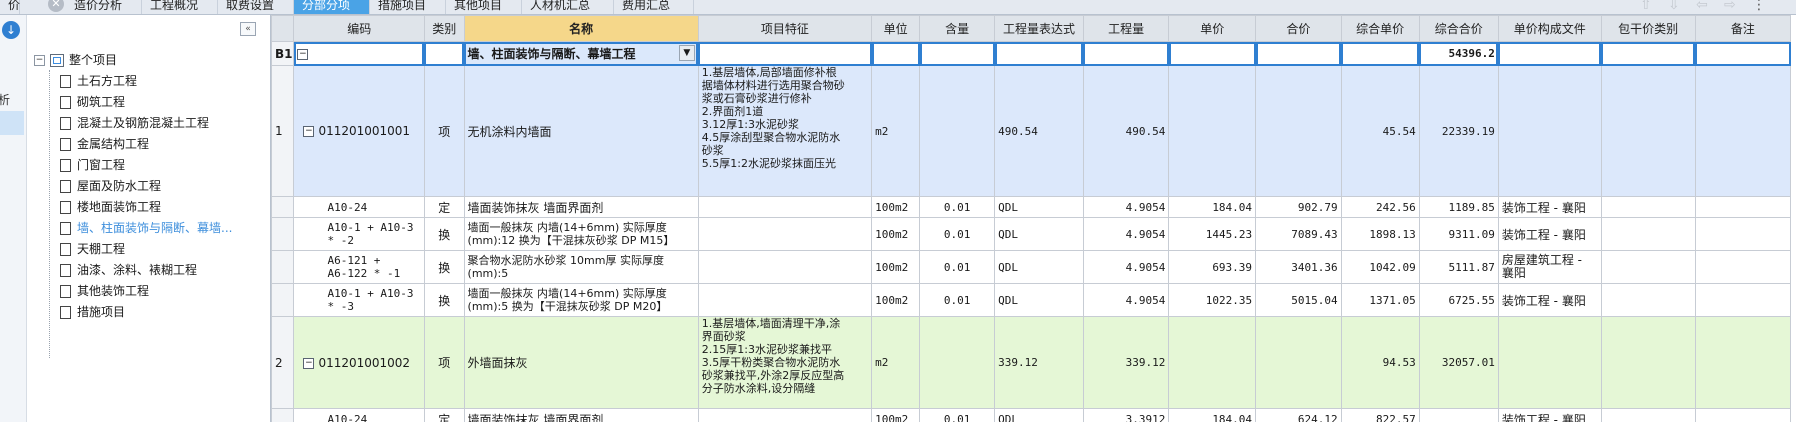 The width and height of the screenshot is (1796, 422). I want to click on price-cell: 693.39, so click(1212, 267).